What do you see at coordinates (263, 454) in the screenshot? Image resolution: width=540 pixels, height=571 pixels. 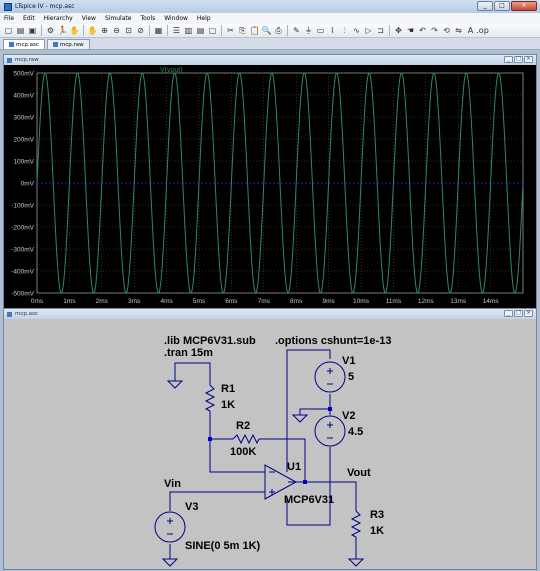 I see `wires` at bounding box center [263, 454].